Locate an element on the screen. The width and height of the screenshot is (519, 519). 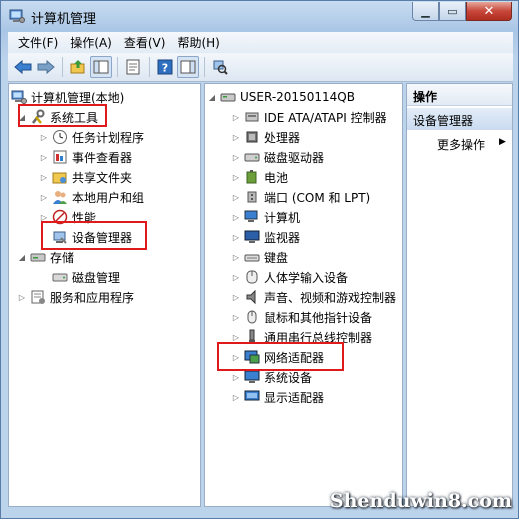
device-category-item: ▷ 电池 is located at coordinates (259, 177).